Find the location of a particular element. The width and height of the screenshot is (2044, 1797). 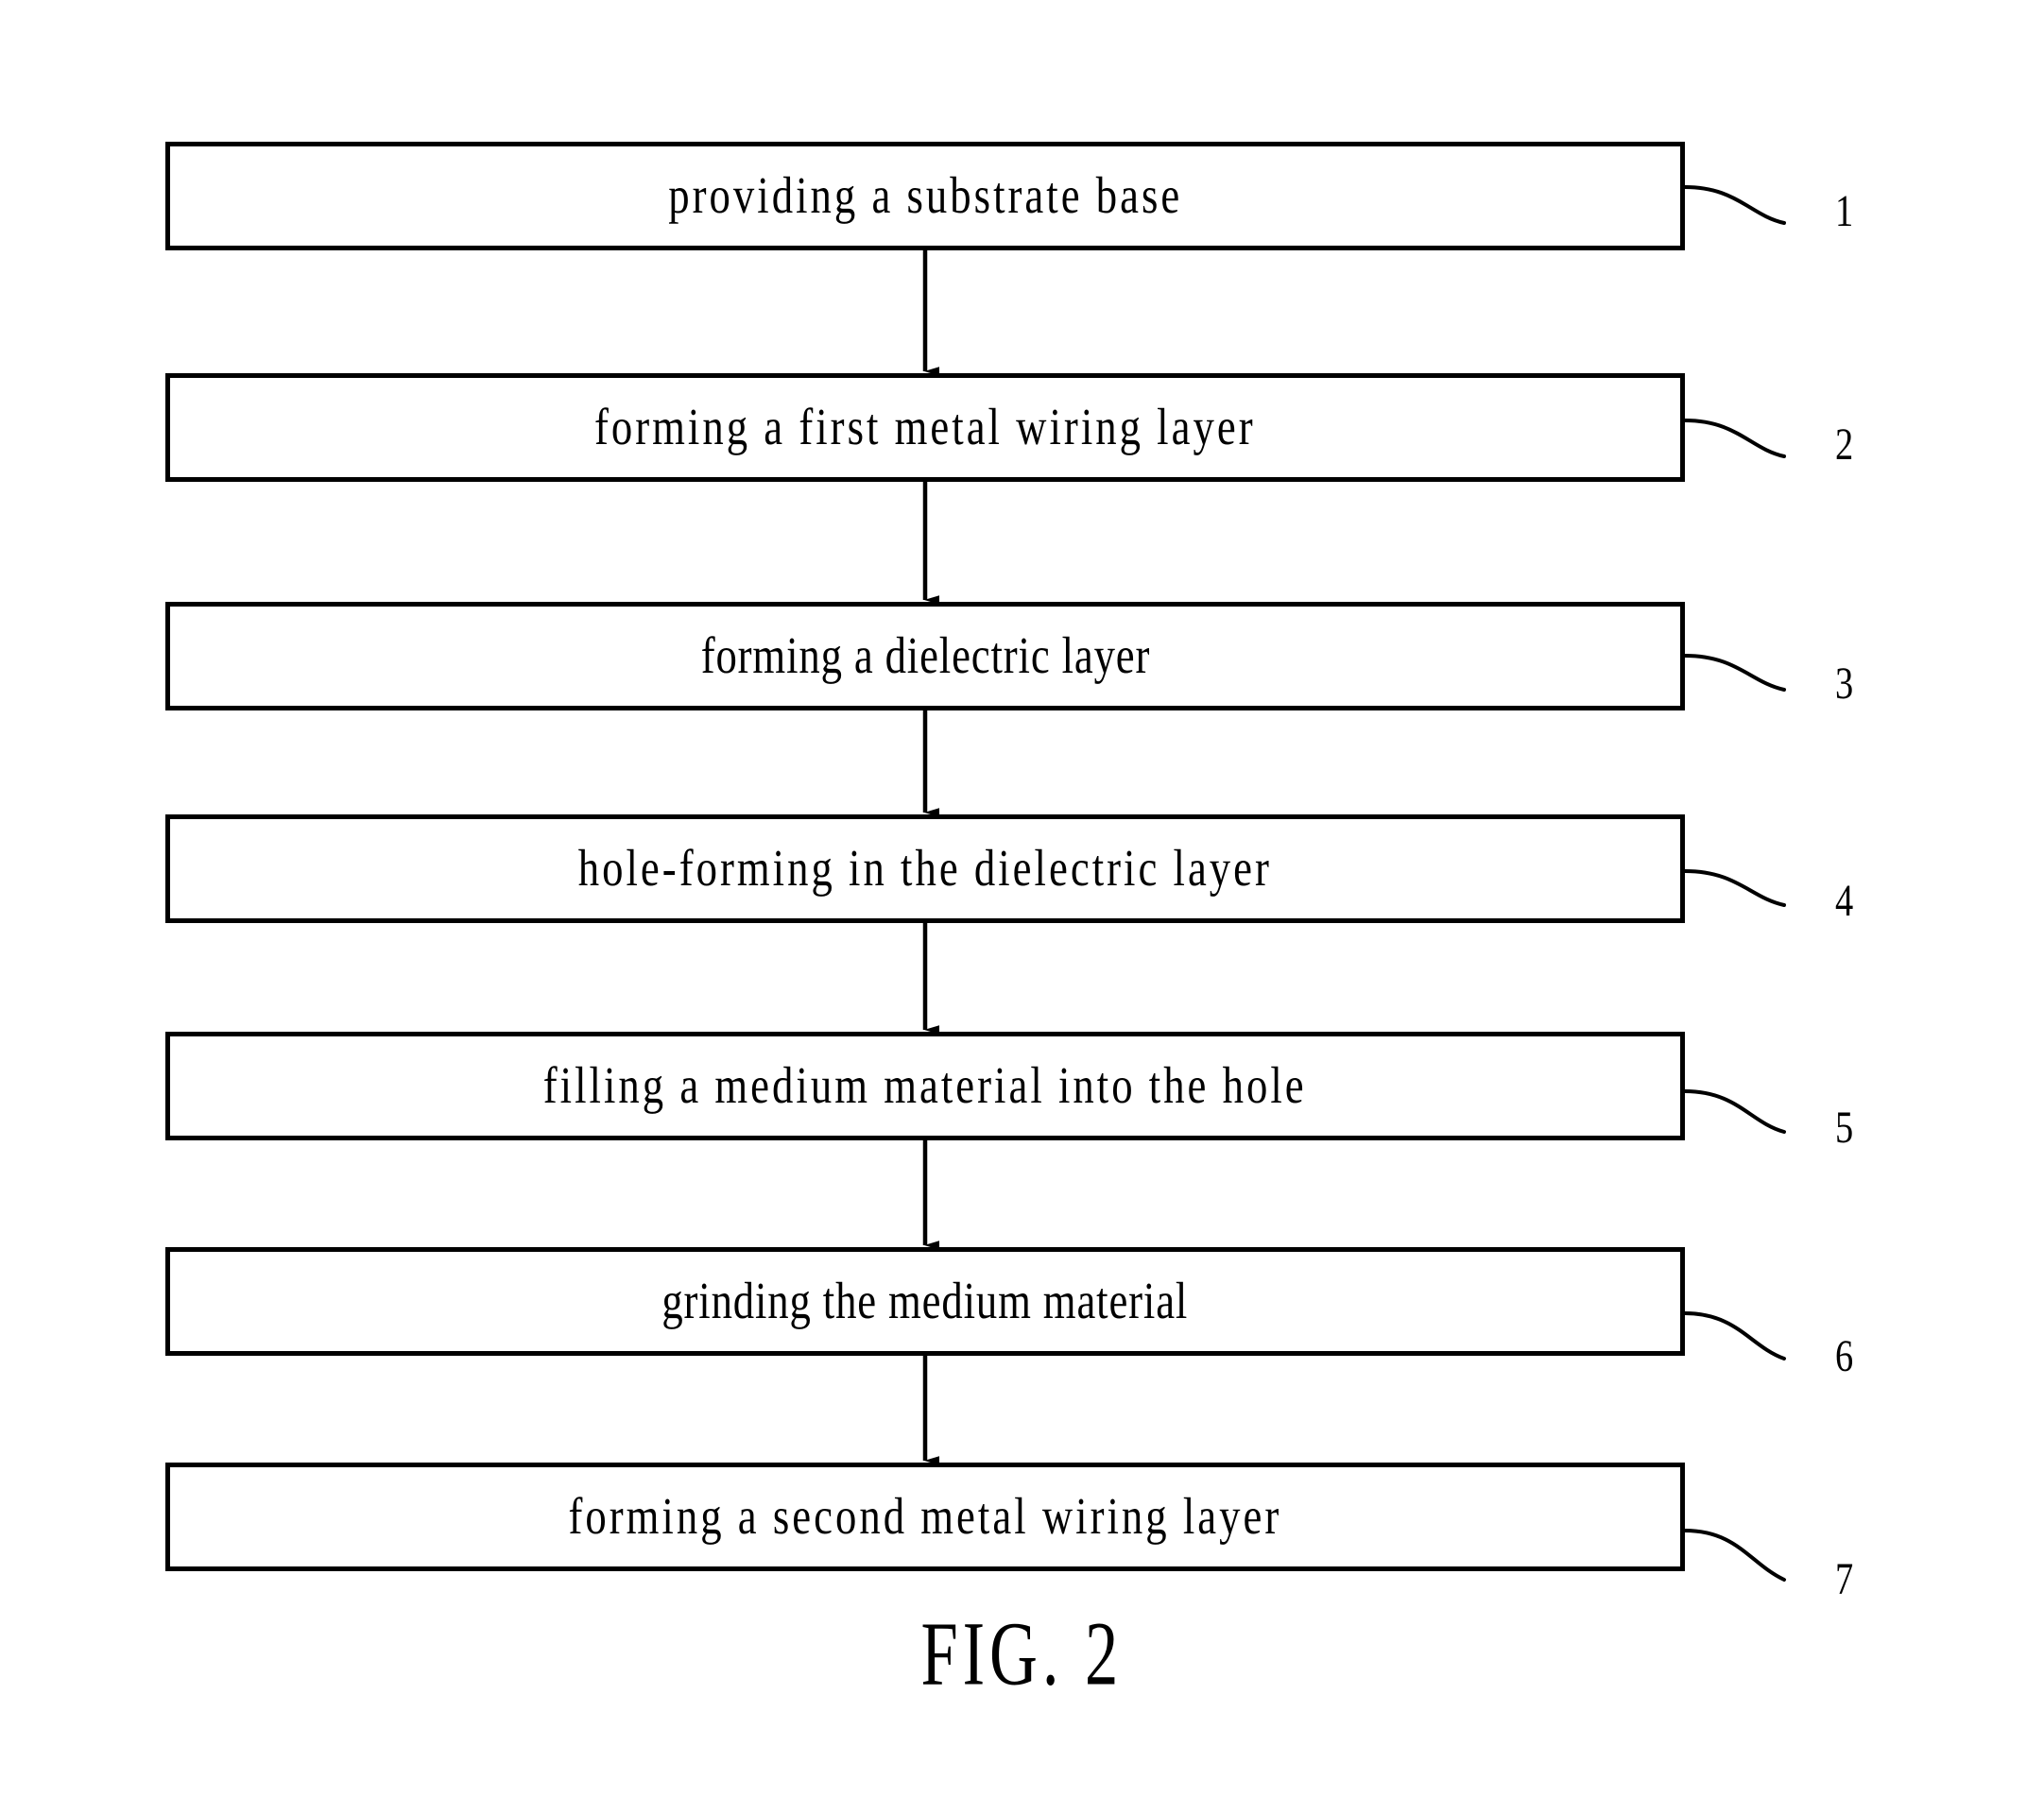

flow-step-label: grinding the medium material is located at coordinates (925, 1301).